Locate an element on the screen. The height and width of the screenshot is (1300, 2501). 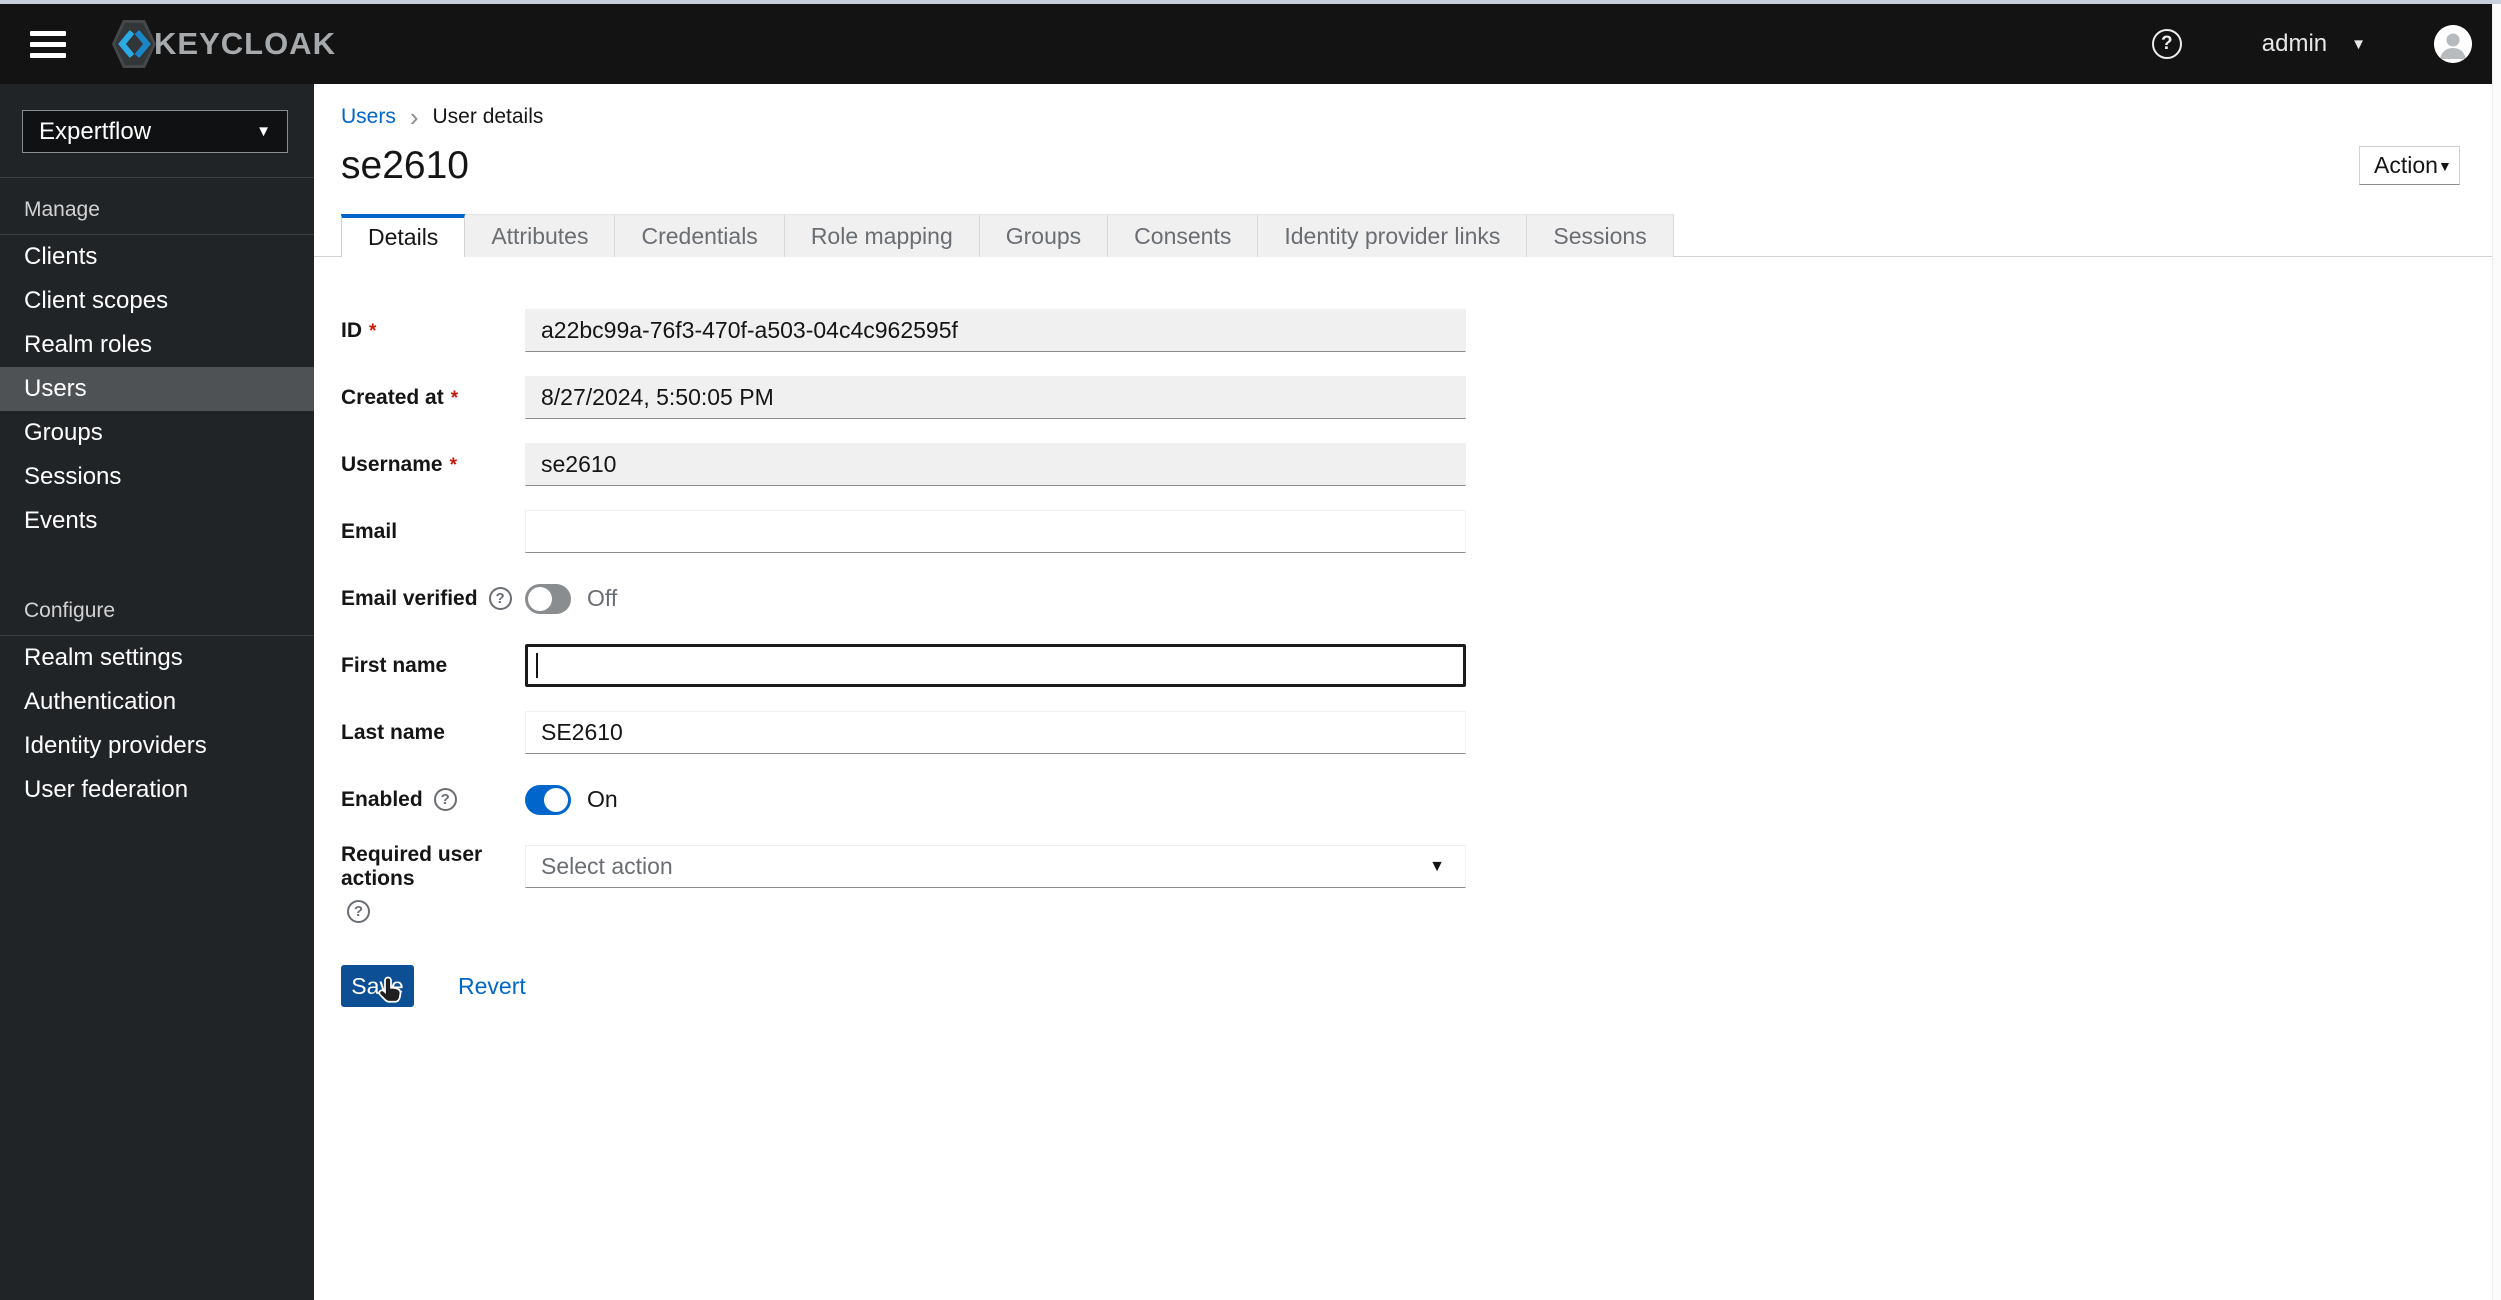
tab-credentials: Credentials is located at coordinates (700, 235).